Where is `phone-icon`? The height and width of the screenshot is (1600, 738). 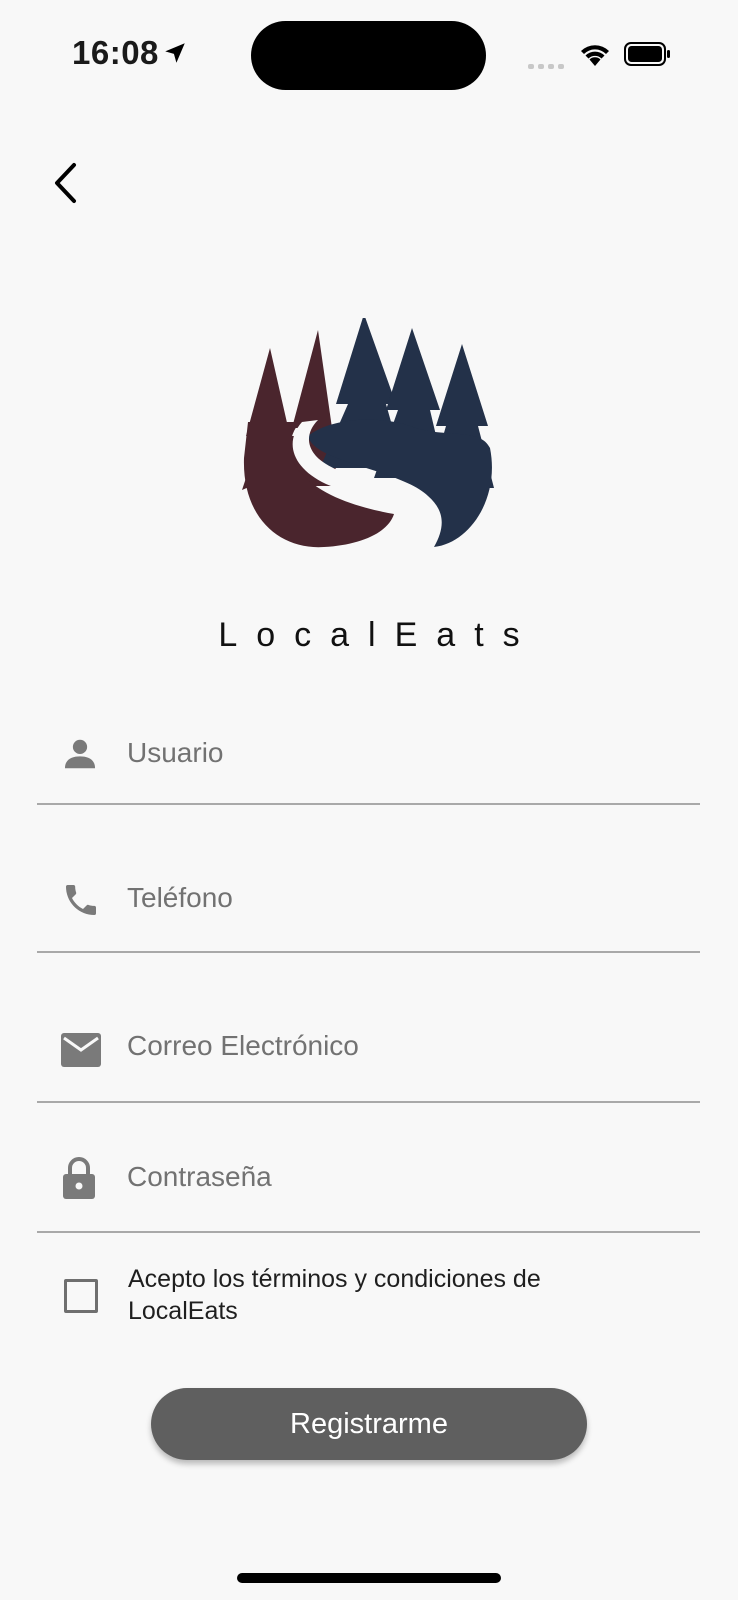
phone-icon is located at coordinates (81, 902).